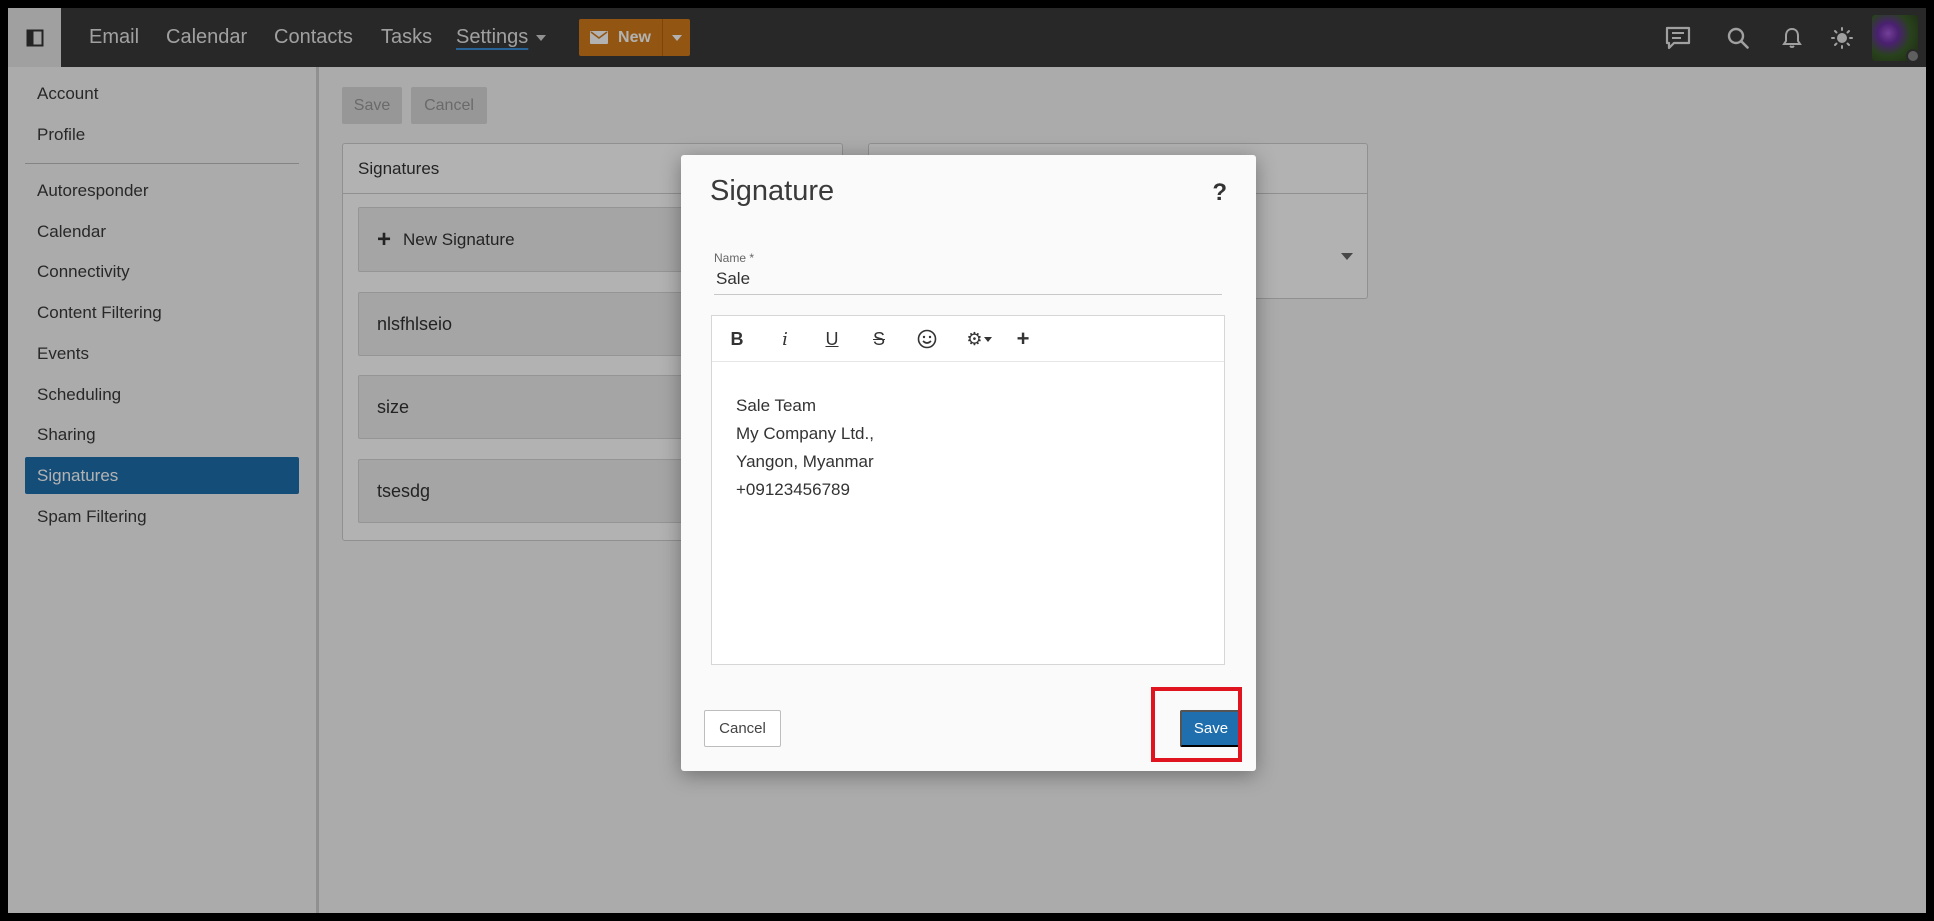 Image resolution: width=1934 pixels, height=921 pixels. Describe the element at coordinates (1219, 193) in the screenshot. I see `help-icon: ?` at that location.